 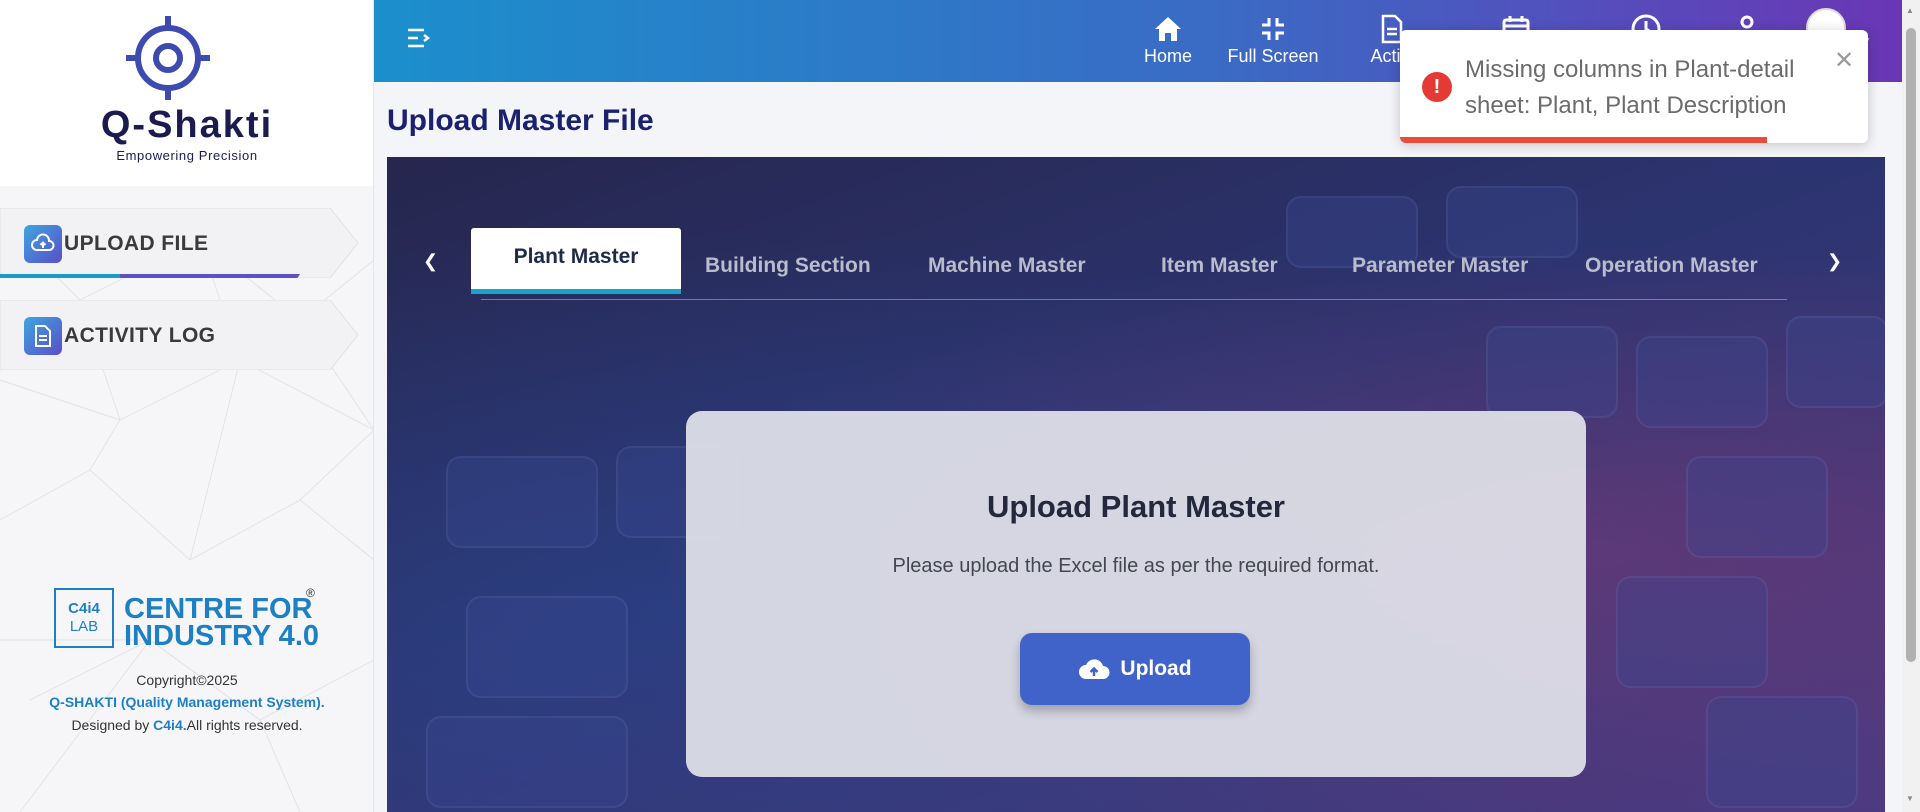 I want to click on tabs-divider, so click(x=1134, y=299).